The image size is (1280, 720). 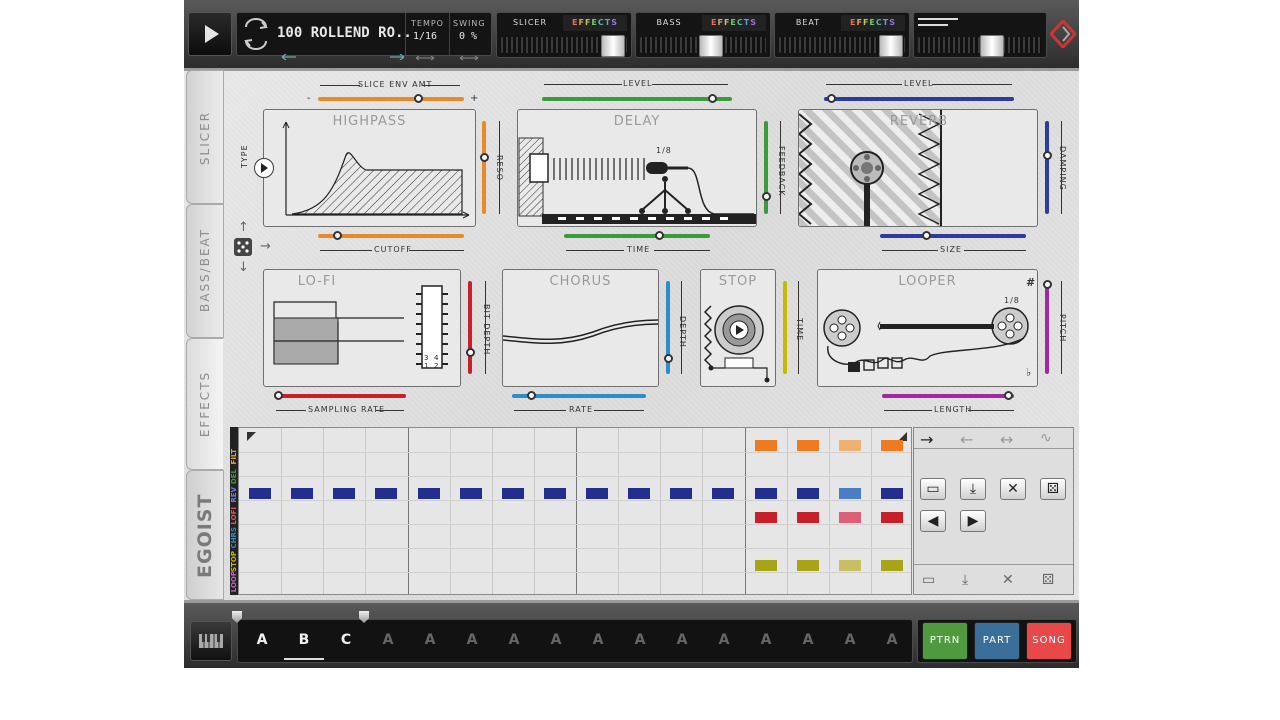 I want to click on delay-panel: DELAY 1/8, so click(x=637, y=168).